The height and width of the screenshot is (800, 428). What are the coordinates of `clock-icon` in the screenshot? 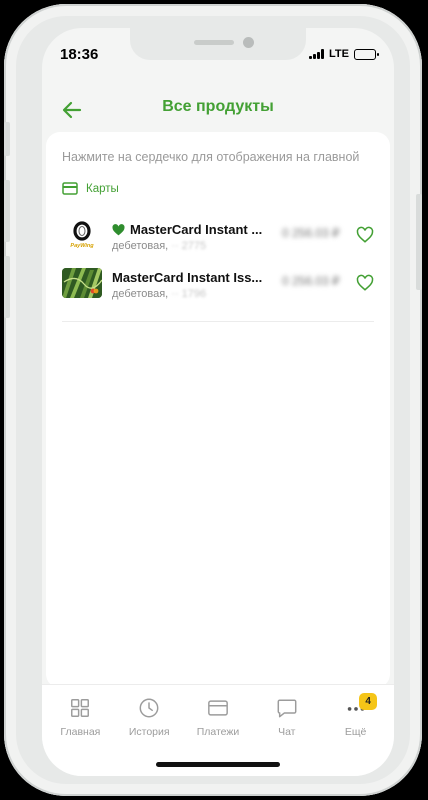 It's located at (149, 708).